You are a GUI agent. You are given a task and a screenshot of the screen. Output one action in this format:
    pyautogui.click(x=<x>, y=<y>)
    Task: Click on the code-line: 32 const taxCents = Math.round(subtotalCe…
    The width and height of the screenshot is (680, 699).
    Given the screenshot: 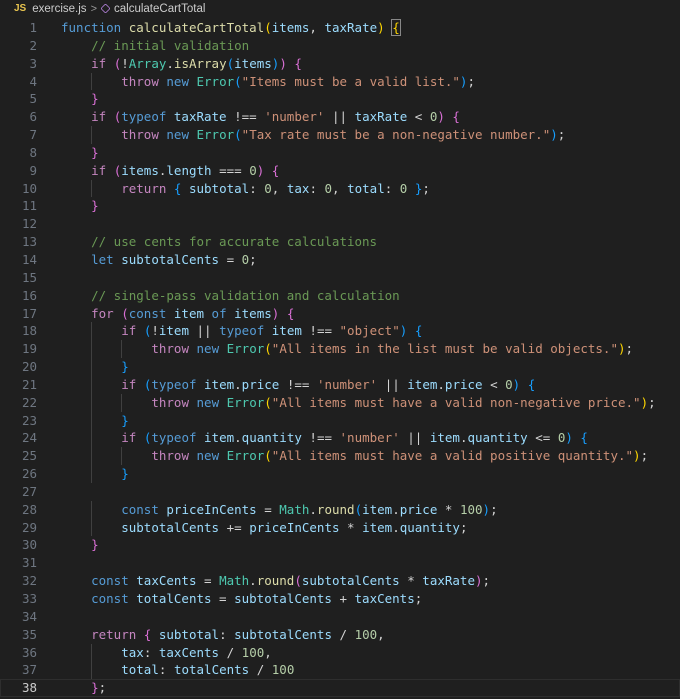 What is the action you would take?
    pyautogui.click(x=340, y=581)
    